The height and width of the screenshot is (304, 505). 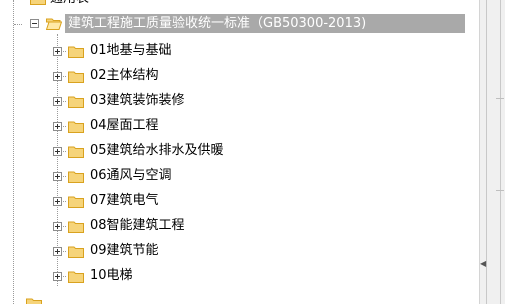 I want to click on tree-item-child: 08智能建筑工程, so click(x=239, y=226).